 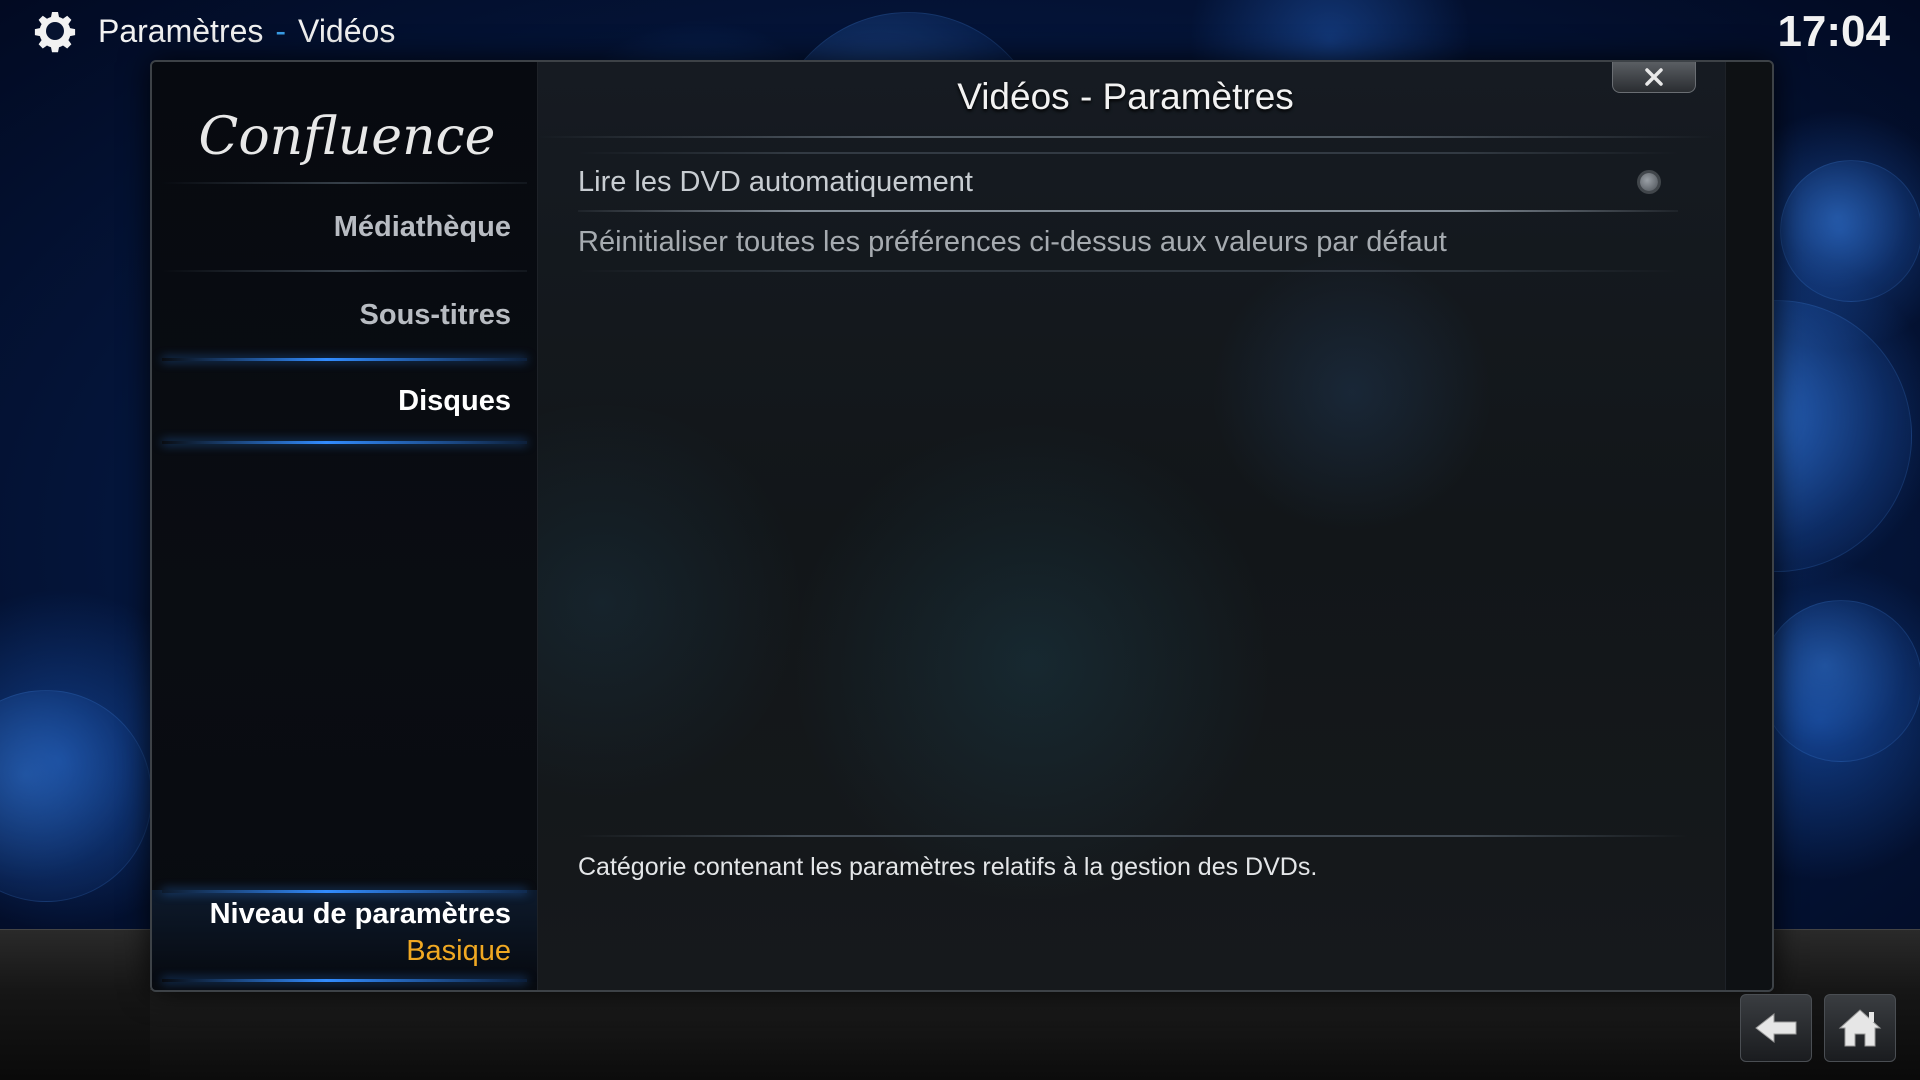 I want to click on confluence-logo: Confluence, so click(x=347, y=137).